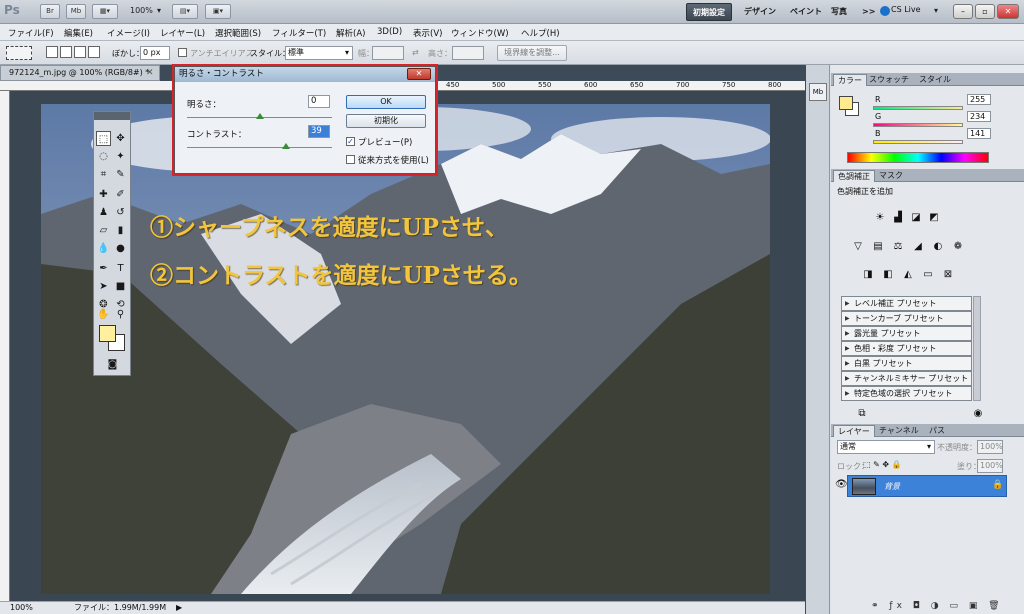  Describe the element at coordinates (918, 108) in the screenshot. I see `red-slider` at that location.